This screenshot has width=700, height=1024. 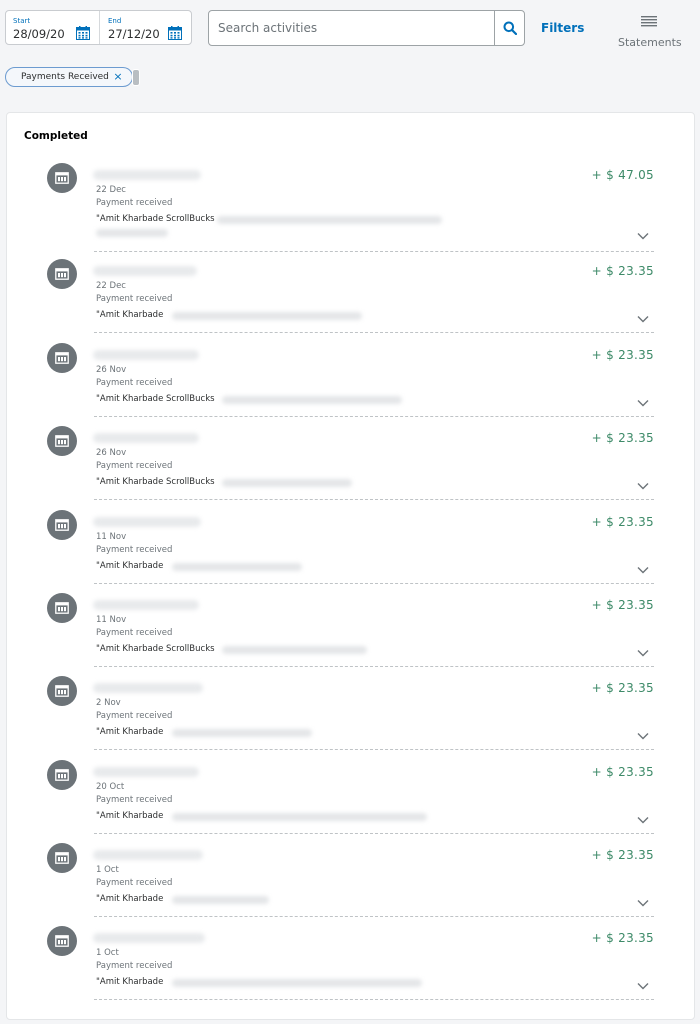 What do you see at coordinates (650, 42) in the screenshot?
I see `statements-label: Statements` at bounding box center [650, 42].